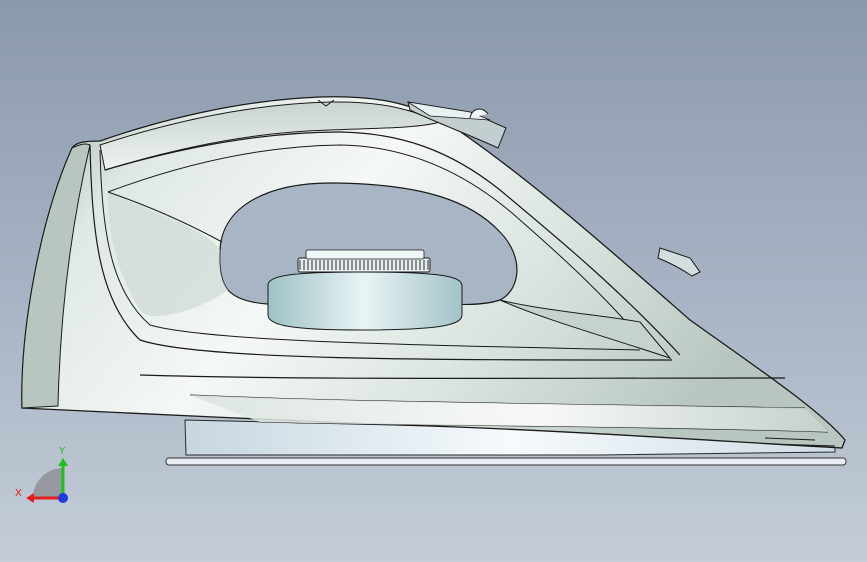  I want to click on axis-triad: Y X, so click(41, 474).